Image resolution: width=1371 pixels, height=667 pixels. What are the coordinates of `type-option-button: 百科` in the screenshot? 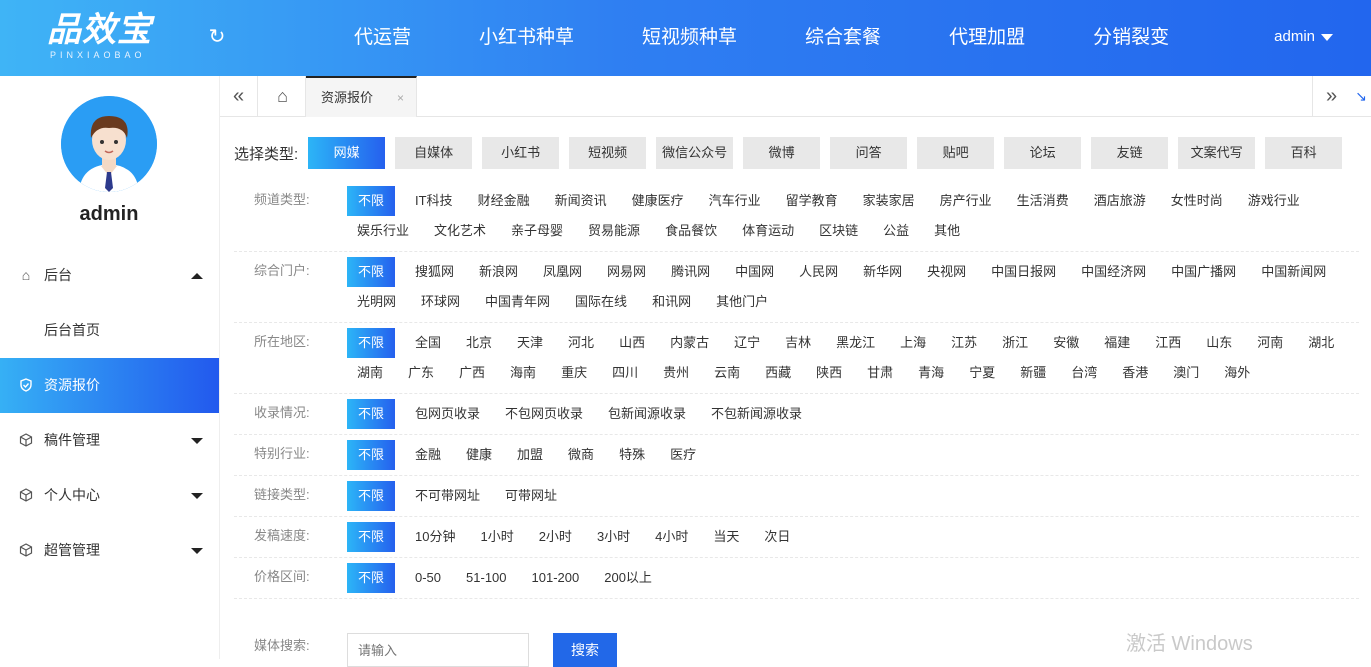 It's located at (1304, 153).